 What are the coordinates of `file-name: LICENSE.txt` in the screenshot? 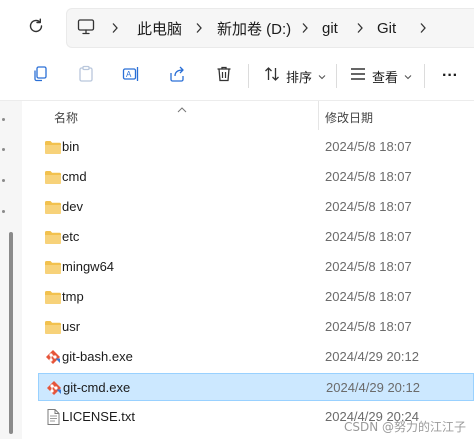 It's located at (98, 416).